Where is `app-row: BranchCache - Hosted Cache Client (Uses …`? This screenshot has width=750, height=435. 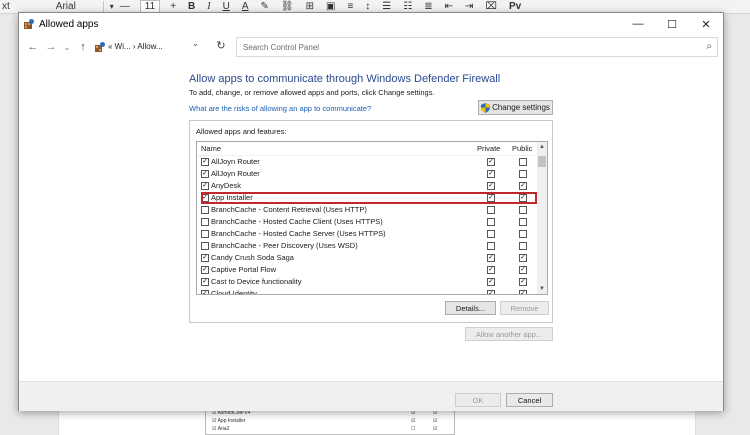
app-row: BranchCache - Hosted Cache Client (Uses … is located at coordinates (372, 222).